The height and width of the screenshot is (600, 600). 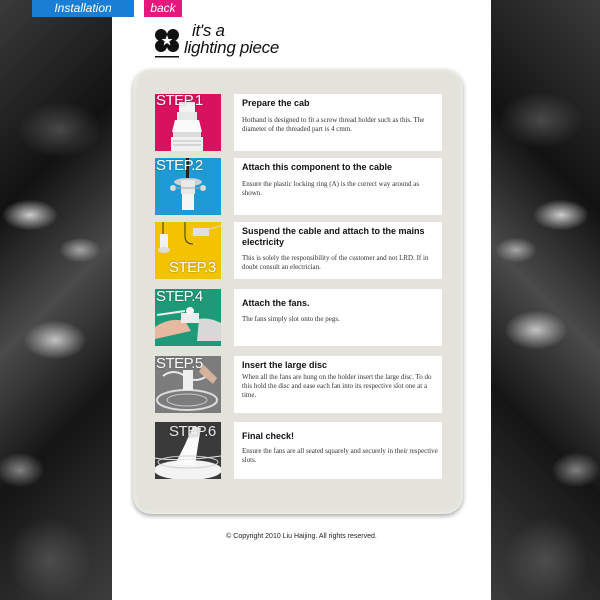 I want to click on step-3-label: STEP.3, so click(x=192, y=267).